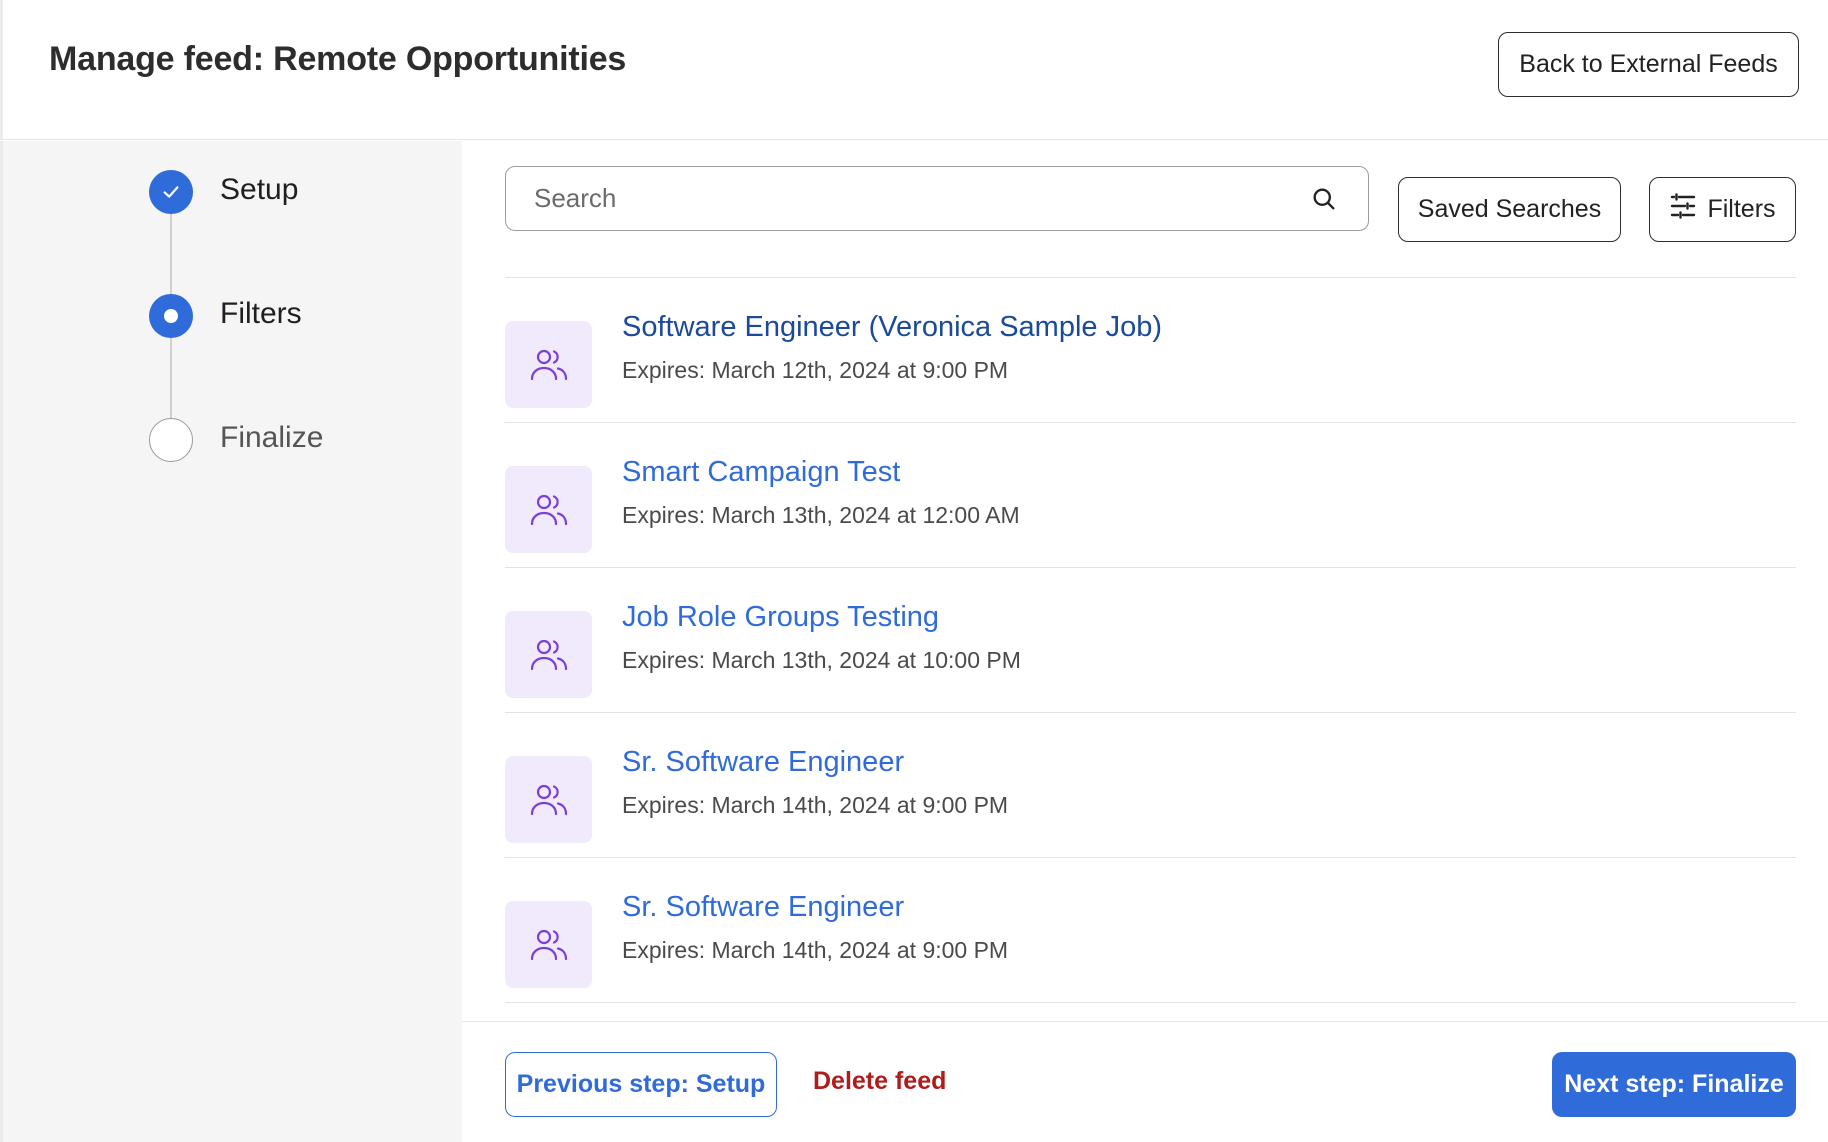  What do you see at coordinates (1674, 1084) in the screenshot?
I see `next-step-button: Next step: Finalize` at bounding box center [1674, 1084].